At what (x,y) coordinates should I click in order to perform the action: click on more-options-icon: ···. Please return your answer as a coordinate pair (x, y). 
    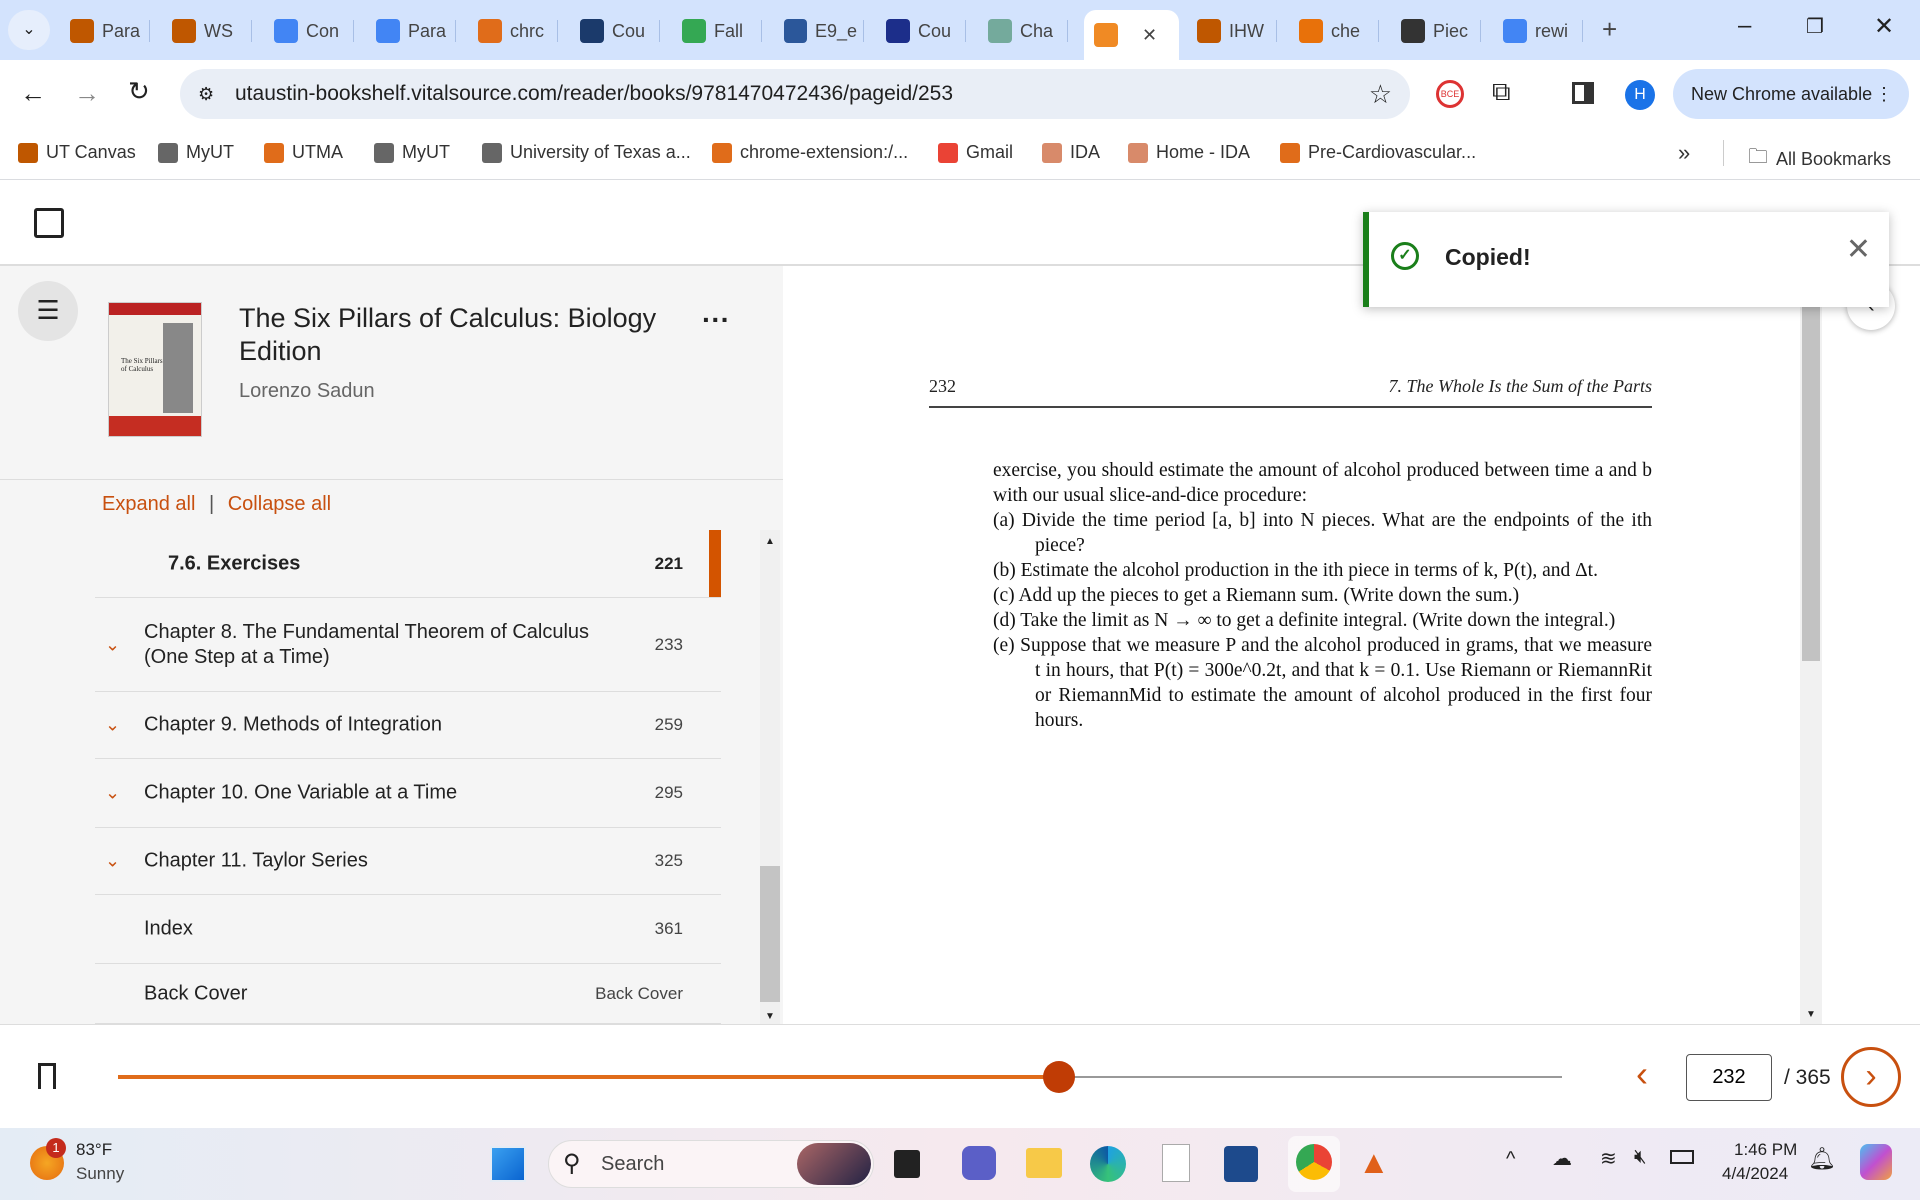
    Looking at the image, I should click on (716, 320).